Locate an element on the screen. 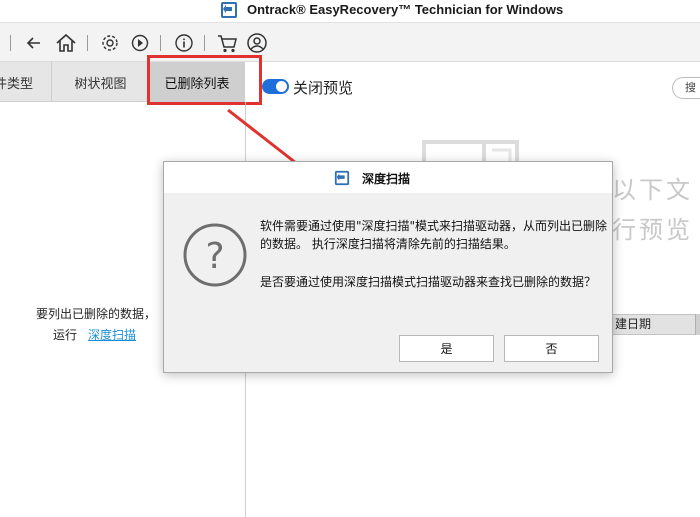 The image size is (700, 517). column-header-edge is located at coordinates (697, 324).